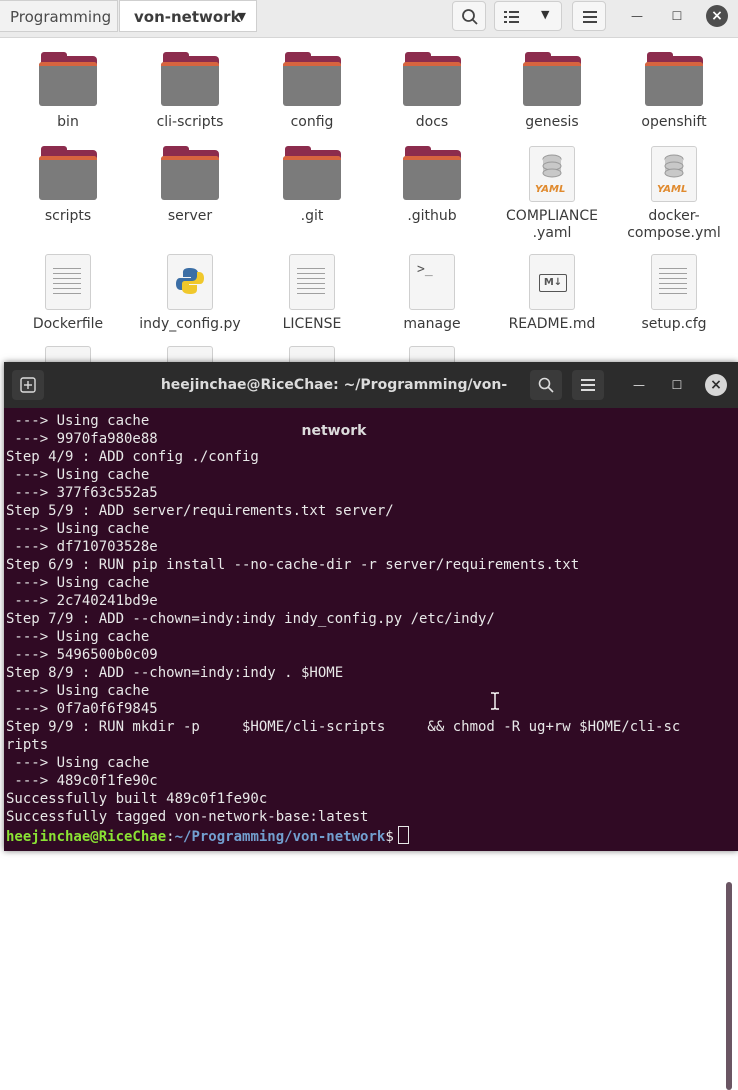 This screenshot has width=738, height=1090. What do you see at coordinates (68, 324) in the screenshot?
I see `file-label: Dockerfile` at bounding box center [68, 324].